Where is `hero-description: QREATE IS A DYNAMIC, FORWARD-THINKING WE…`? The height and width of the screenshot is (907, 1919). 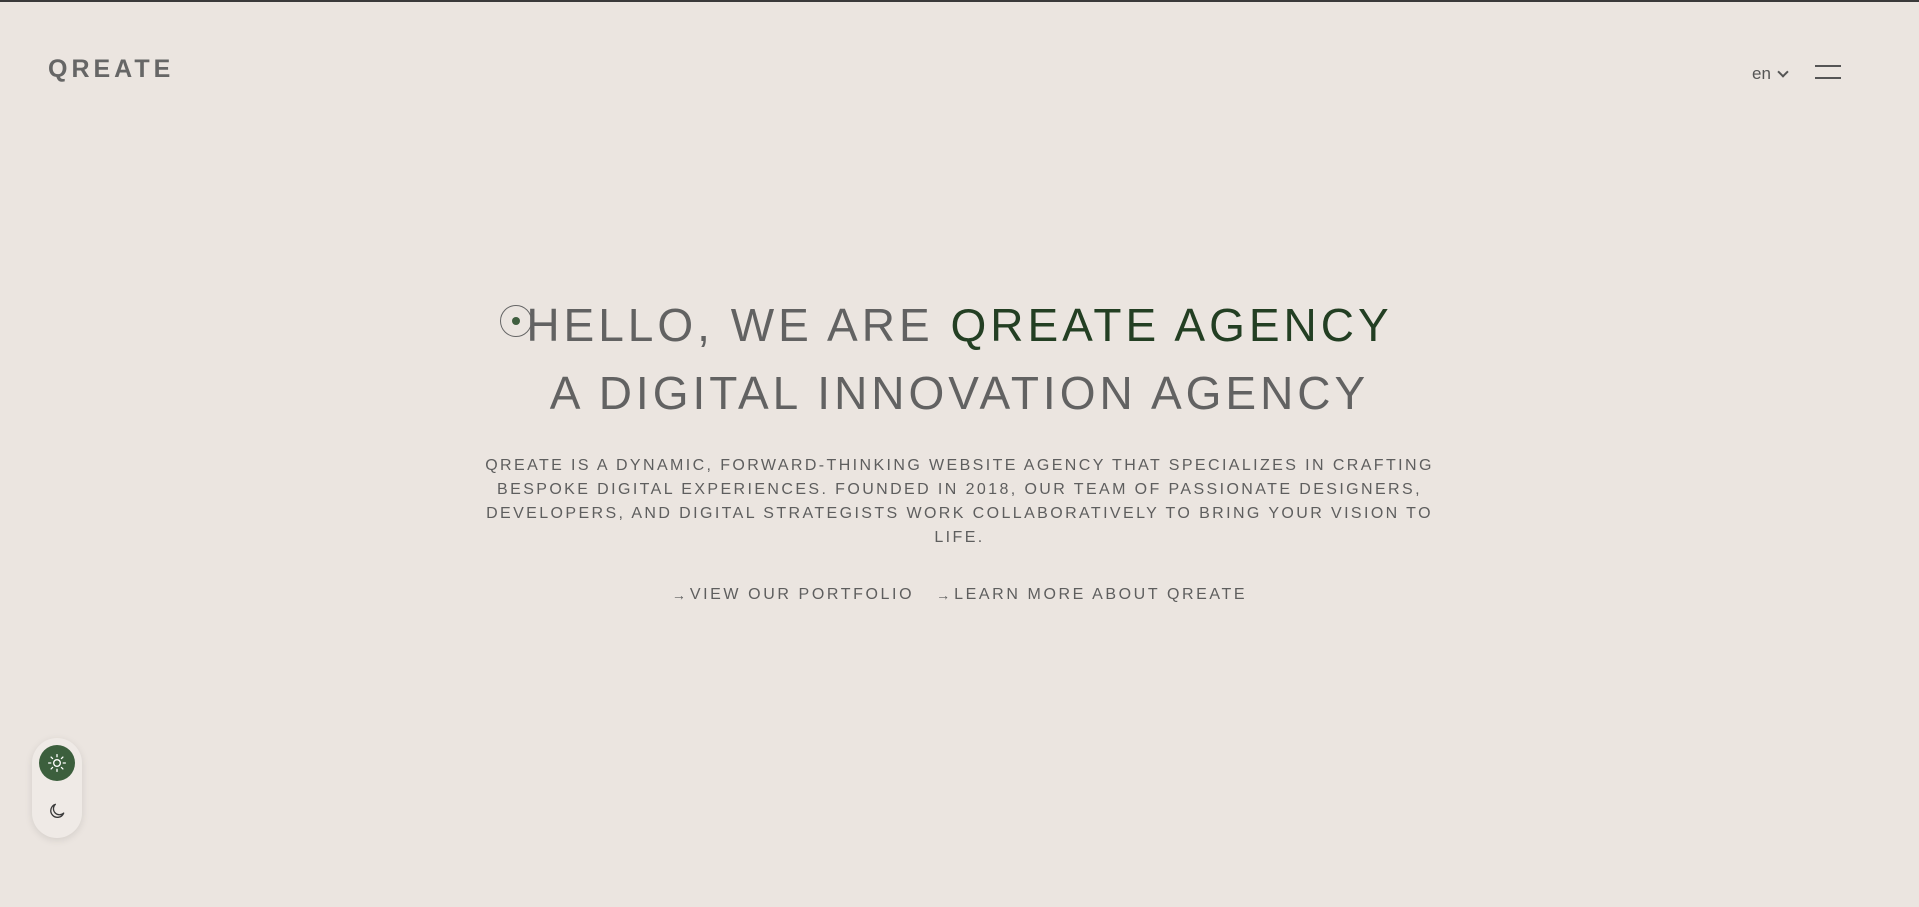
hero-description: QREATE IS A DYNAMIC, FORWARD-THINKING WE… is located at coordinates (959, 501).